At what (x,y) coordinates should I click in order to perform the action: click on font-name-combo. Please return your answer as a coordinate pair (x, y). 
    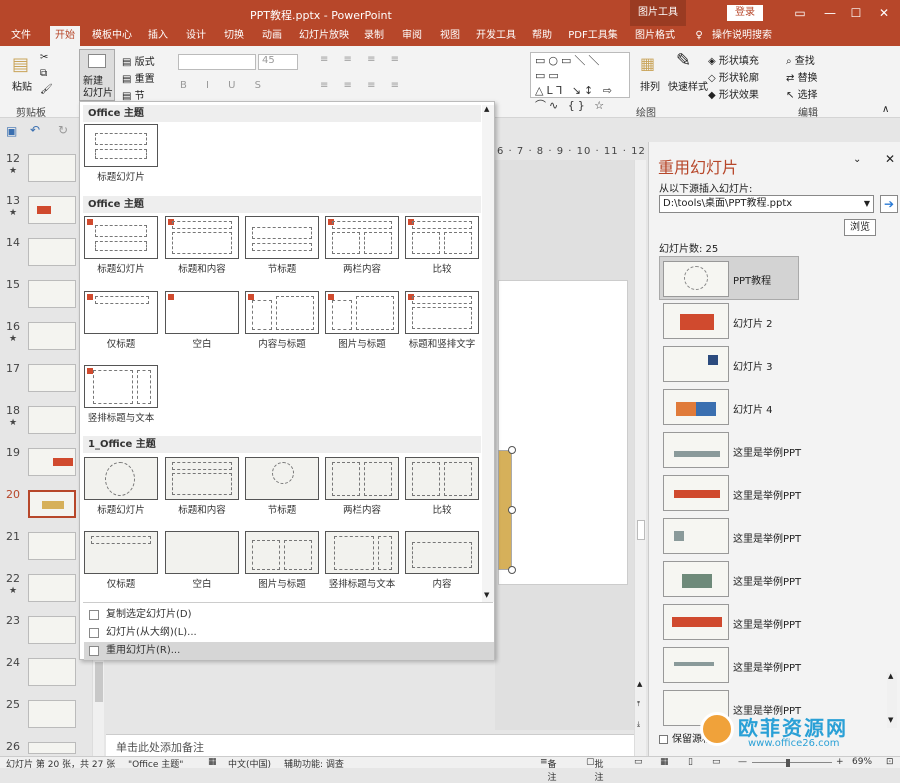
    Looking at the image, I should click on (217, 62).